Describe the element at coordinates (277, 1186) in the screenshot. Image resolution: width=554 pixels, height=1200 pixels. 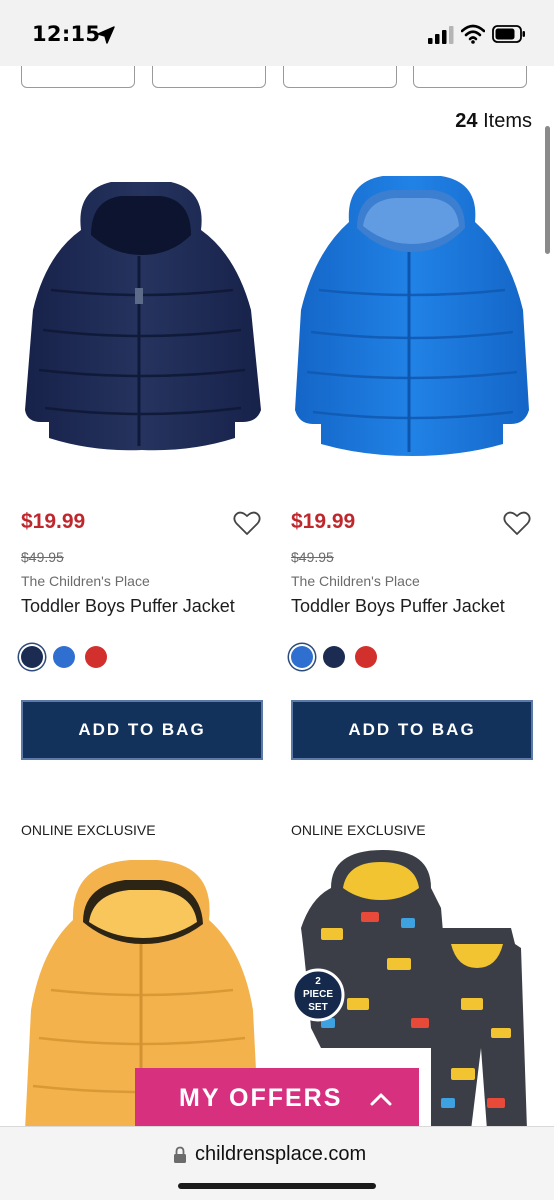
I see `home-indicator` at that location.